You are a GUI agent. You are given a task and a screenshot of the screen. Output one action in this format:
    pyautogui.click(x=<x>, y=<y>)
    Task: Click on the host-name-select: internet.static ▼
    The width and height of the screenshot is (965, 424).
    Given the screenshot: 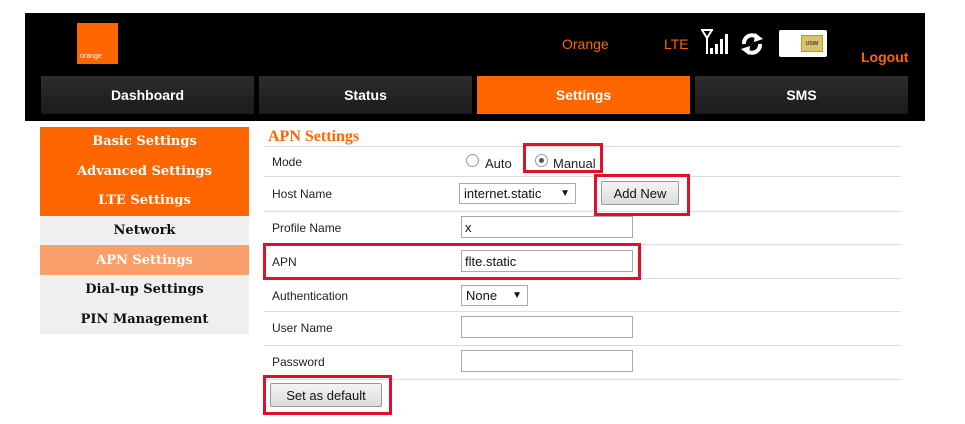 What is the action you would take?
    pyautogui.click(x=517, y=193)
    